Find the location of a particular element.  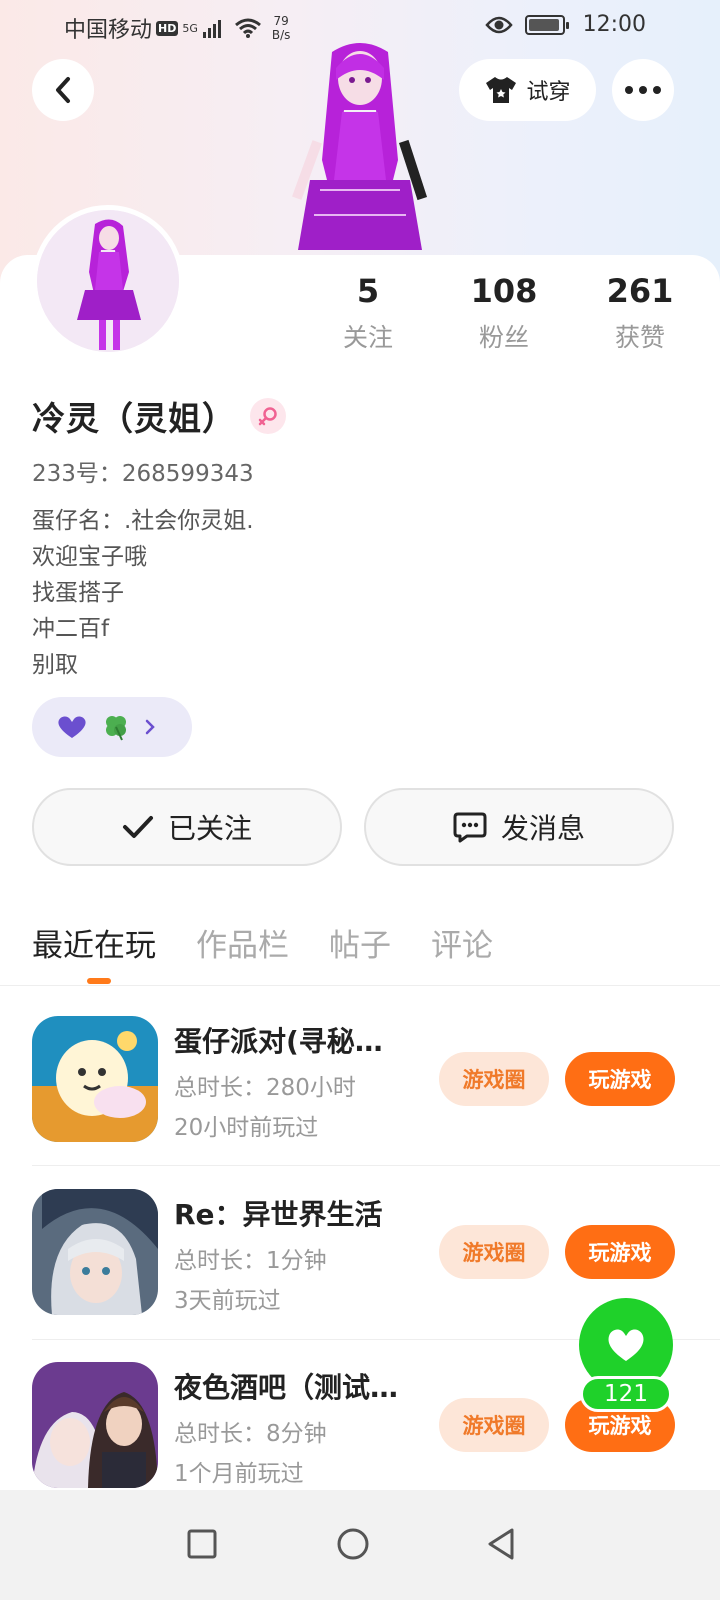

followed-button: 已关注 is located at coordinates (187, 827).